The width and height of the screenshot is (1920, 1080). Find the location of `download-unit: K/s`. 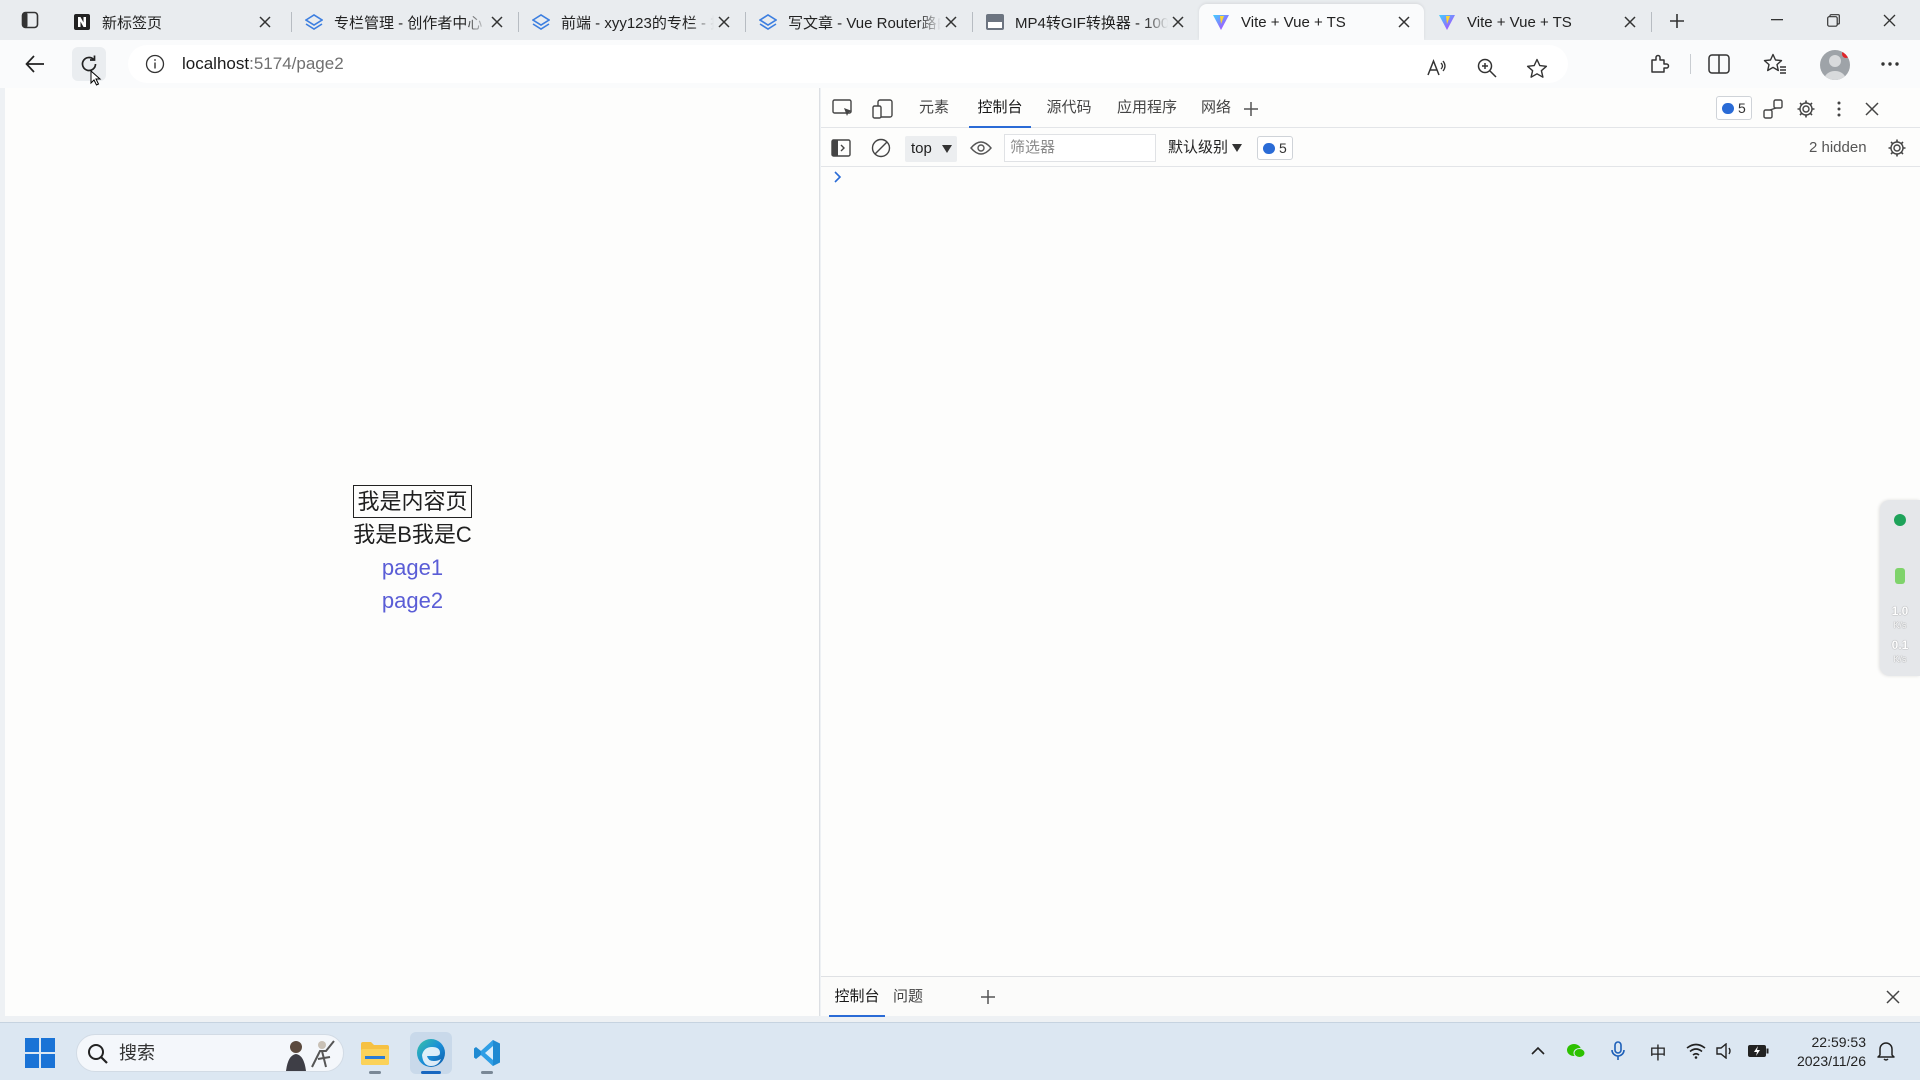

download-unit: K/s is located at coordinates (1900, 659).